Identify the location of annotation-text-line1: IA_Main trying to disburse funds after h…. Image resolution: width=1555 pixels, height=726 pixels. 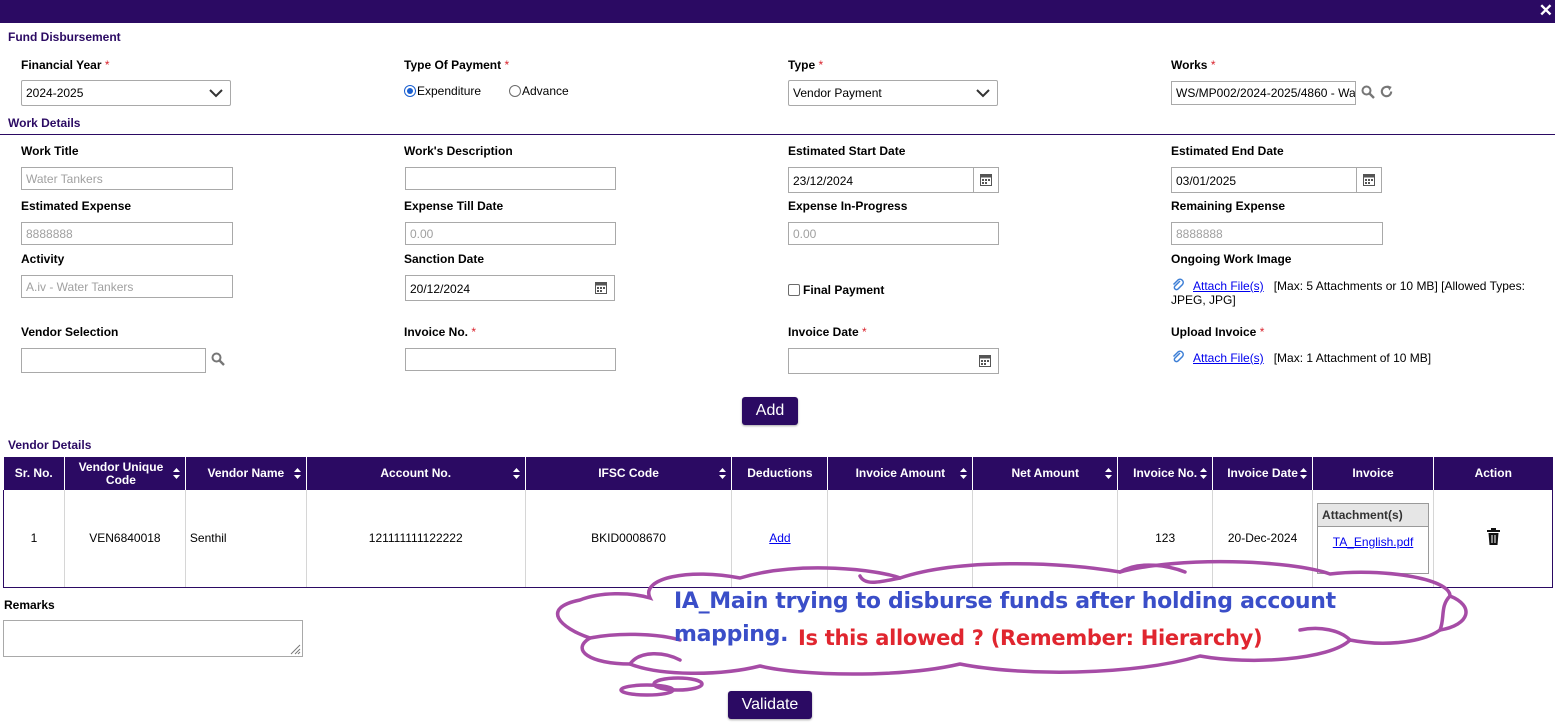
(1005, 601).